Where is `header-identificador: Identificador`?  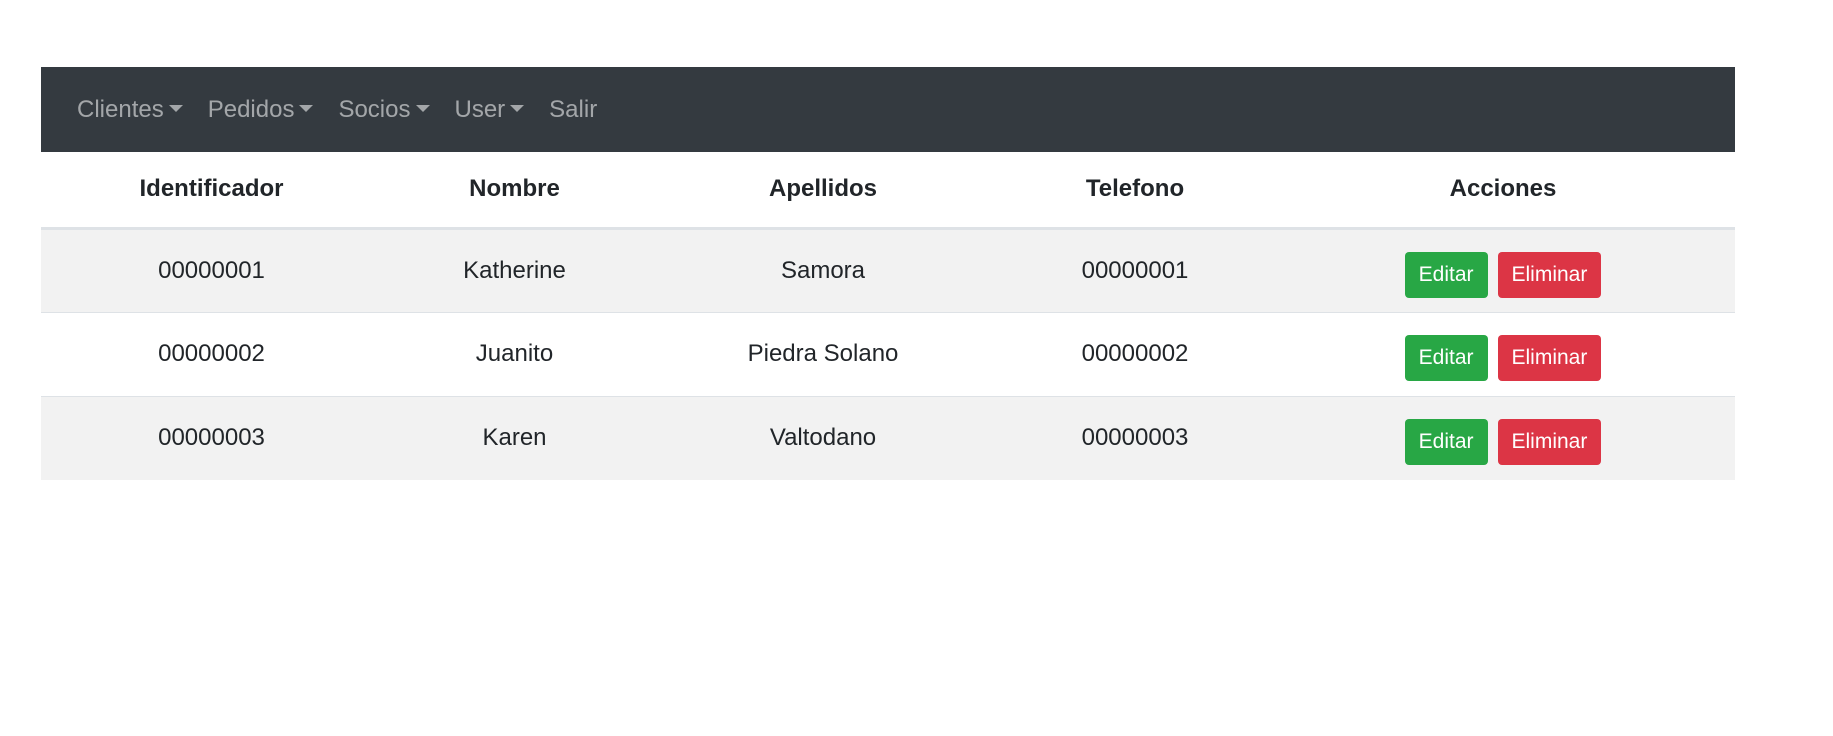
header-identificador: Identificador is located at coordinates (211, 191).